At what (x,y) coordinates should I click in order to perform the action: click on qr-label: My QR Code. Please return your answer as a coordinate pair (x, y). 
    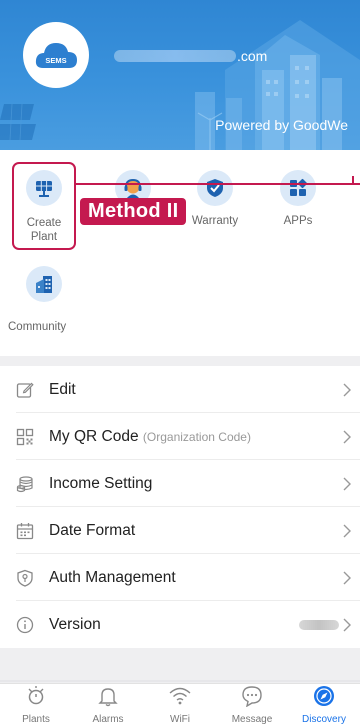
    Looking at the image, I should click on (94, 436).